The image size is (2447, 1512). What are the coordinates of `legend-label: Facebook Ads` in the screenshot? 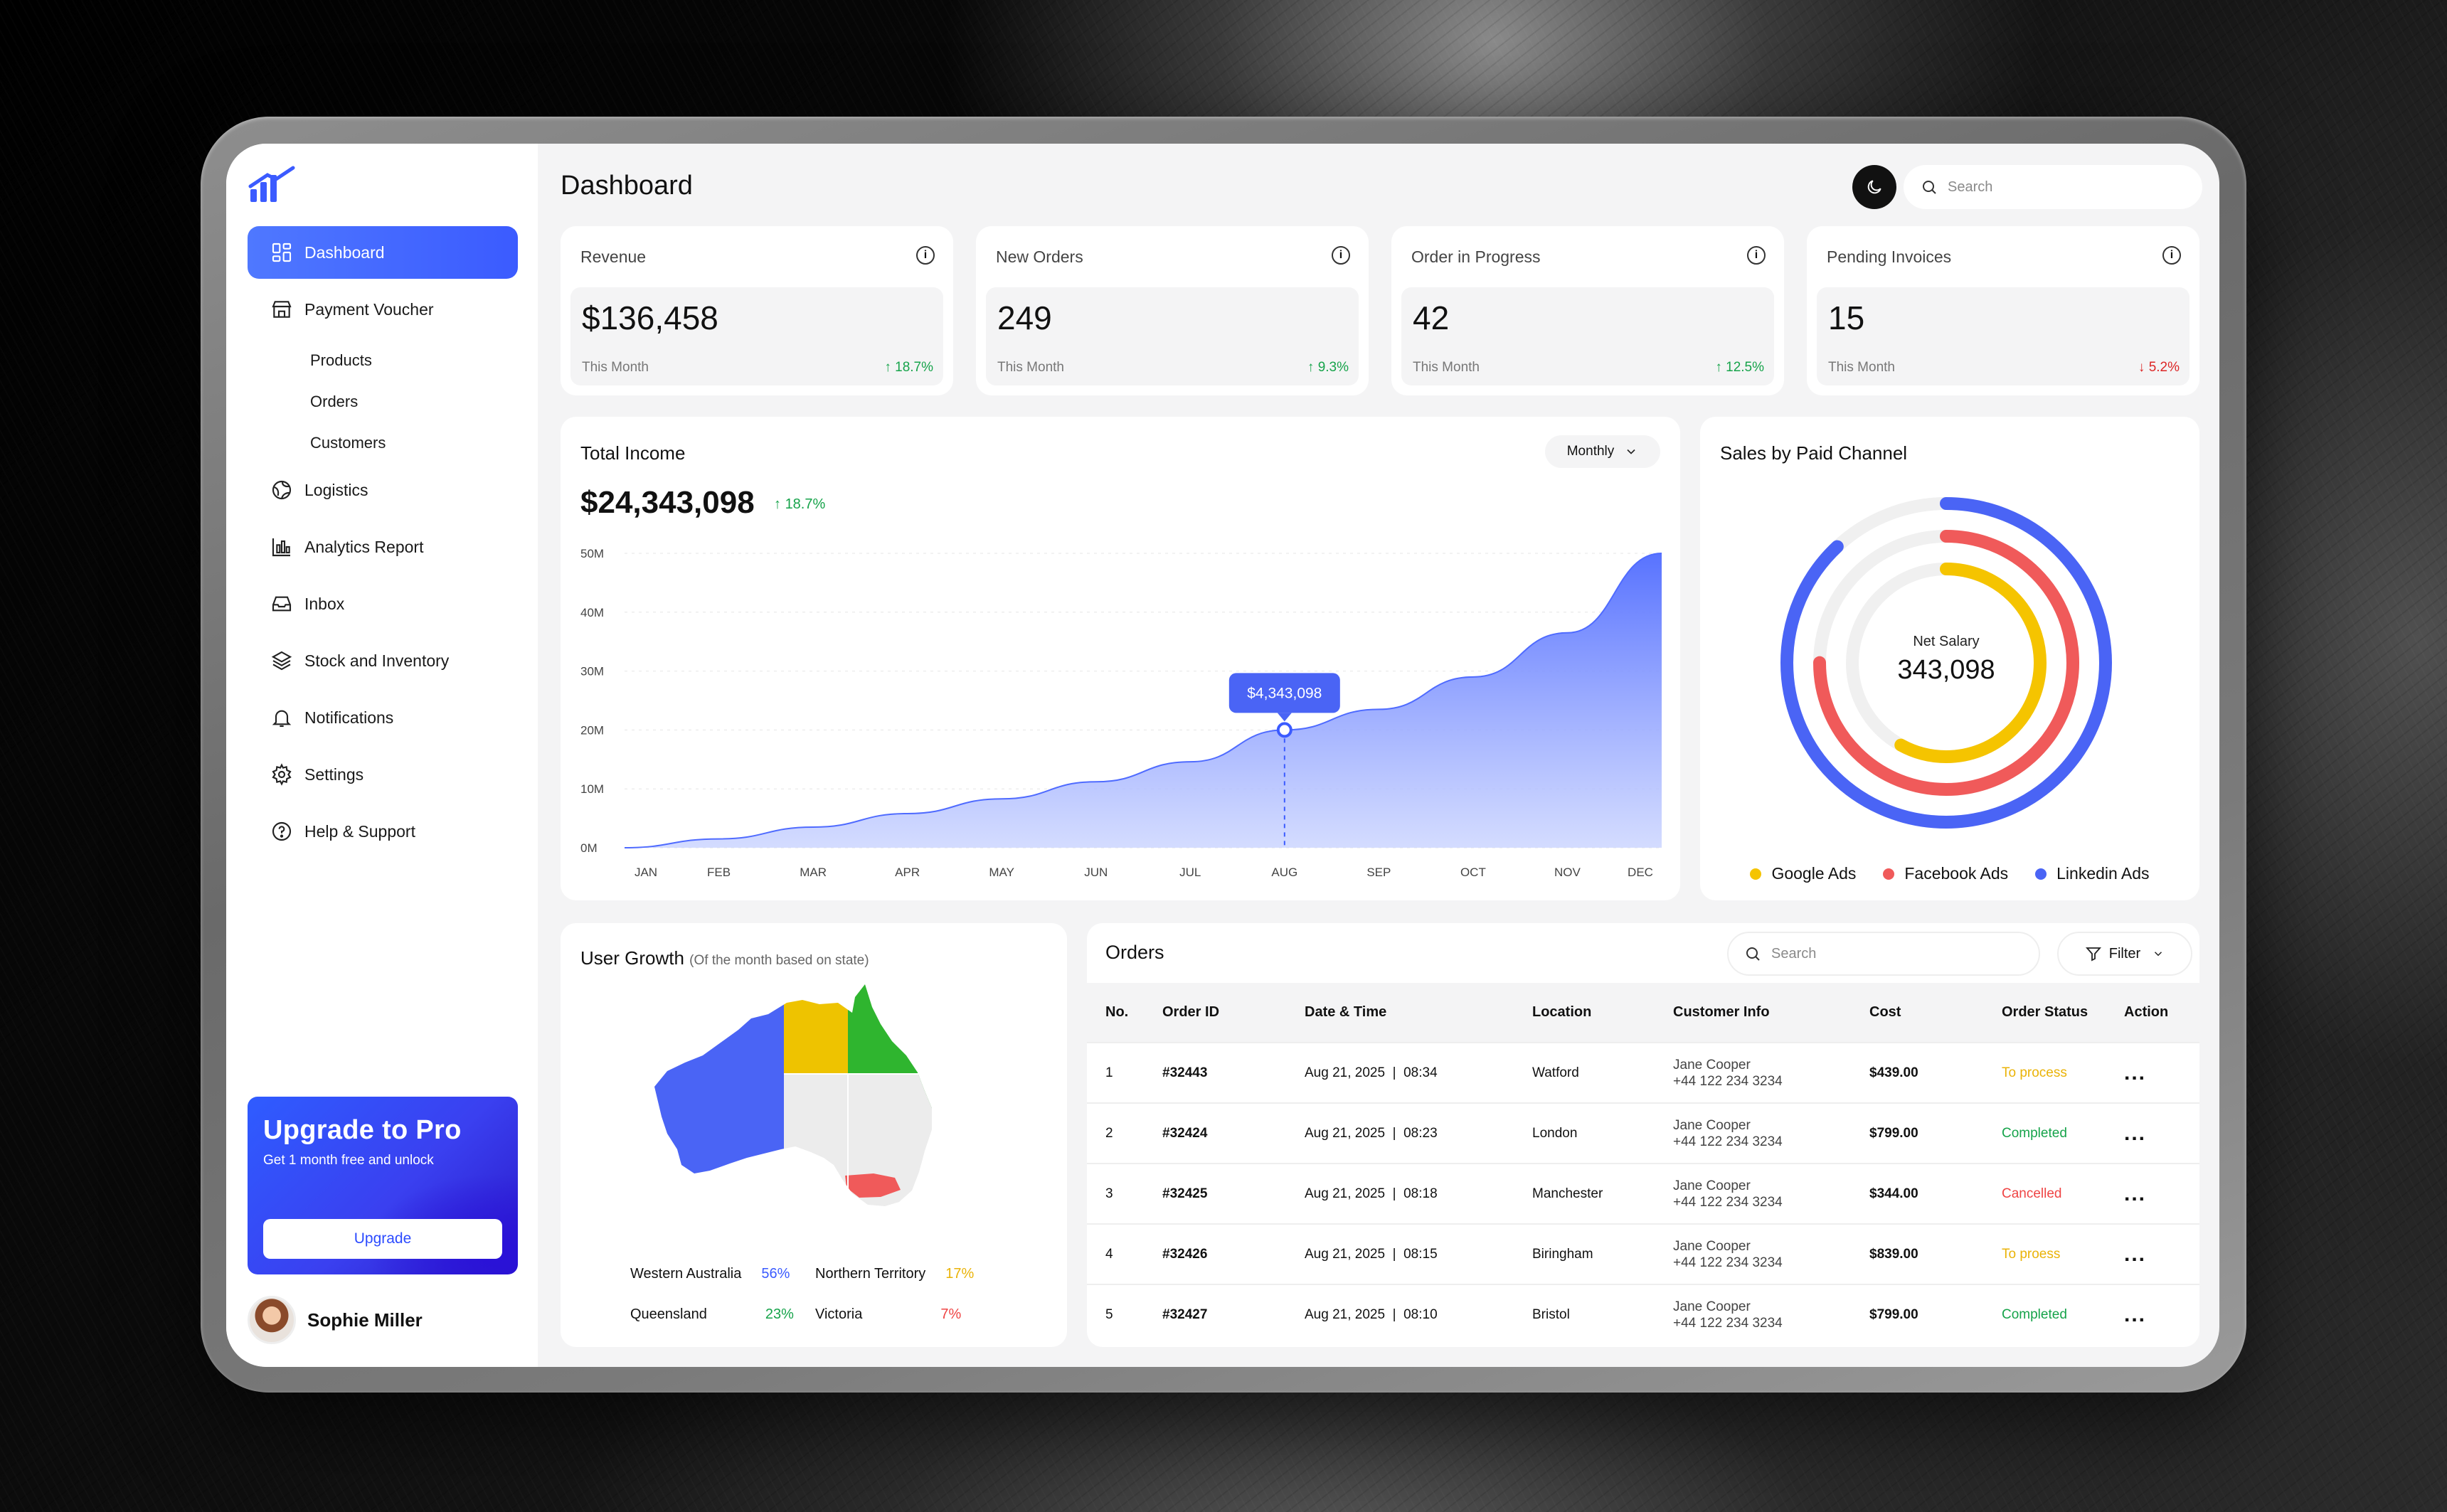 It's located at (1956, 874).